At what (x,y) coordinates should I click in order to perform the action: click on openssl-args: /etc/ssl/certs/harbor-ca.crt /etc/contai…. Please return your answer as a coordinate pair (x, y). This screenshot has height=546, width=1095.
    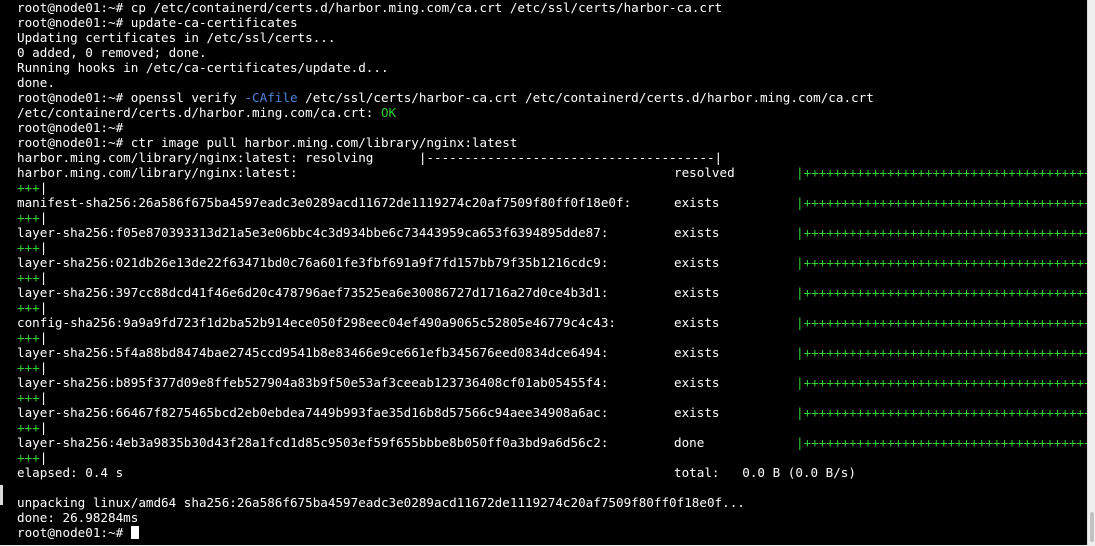
    Looking at the image, I should click on (585, 97).